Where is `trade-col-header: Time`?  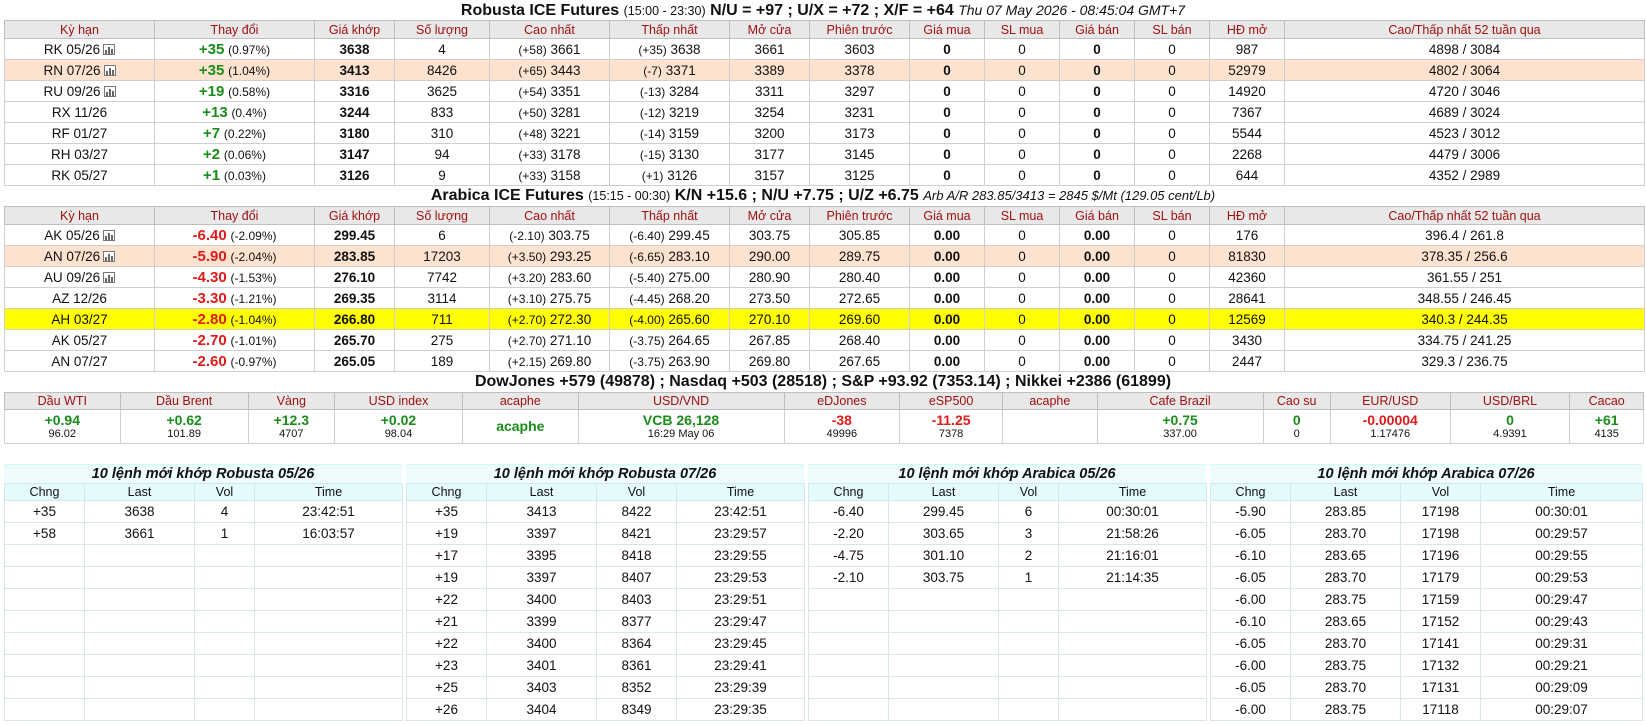 trade-col-header: Time is located at coordinates (328, 492).